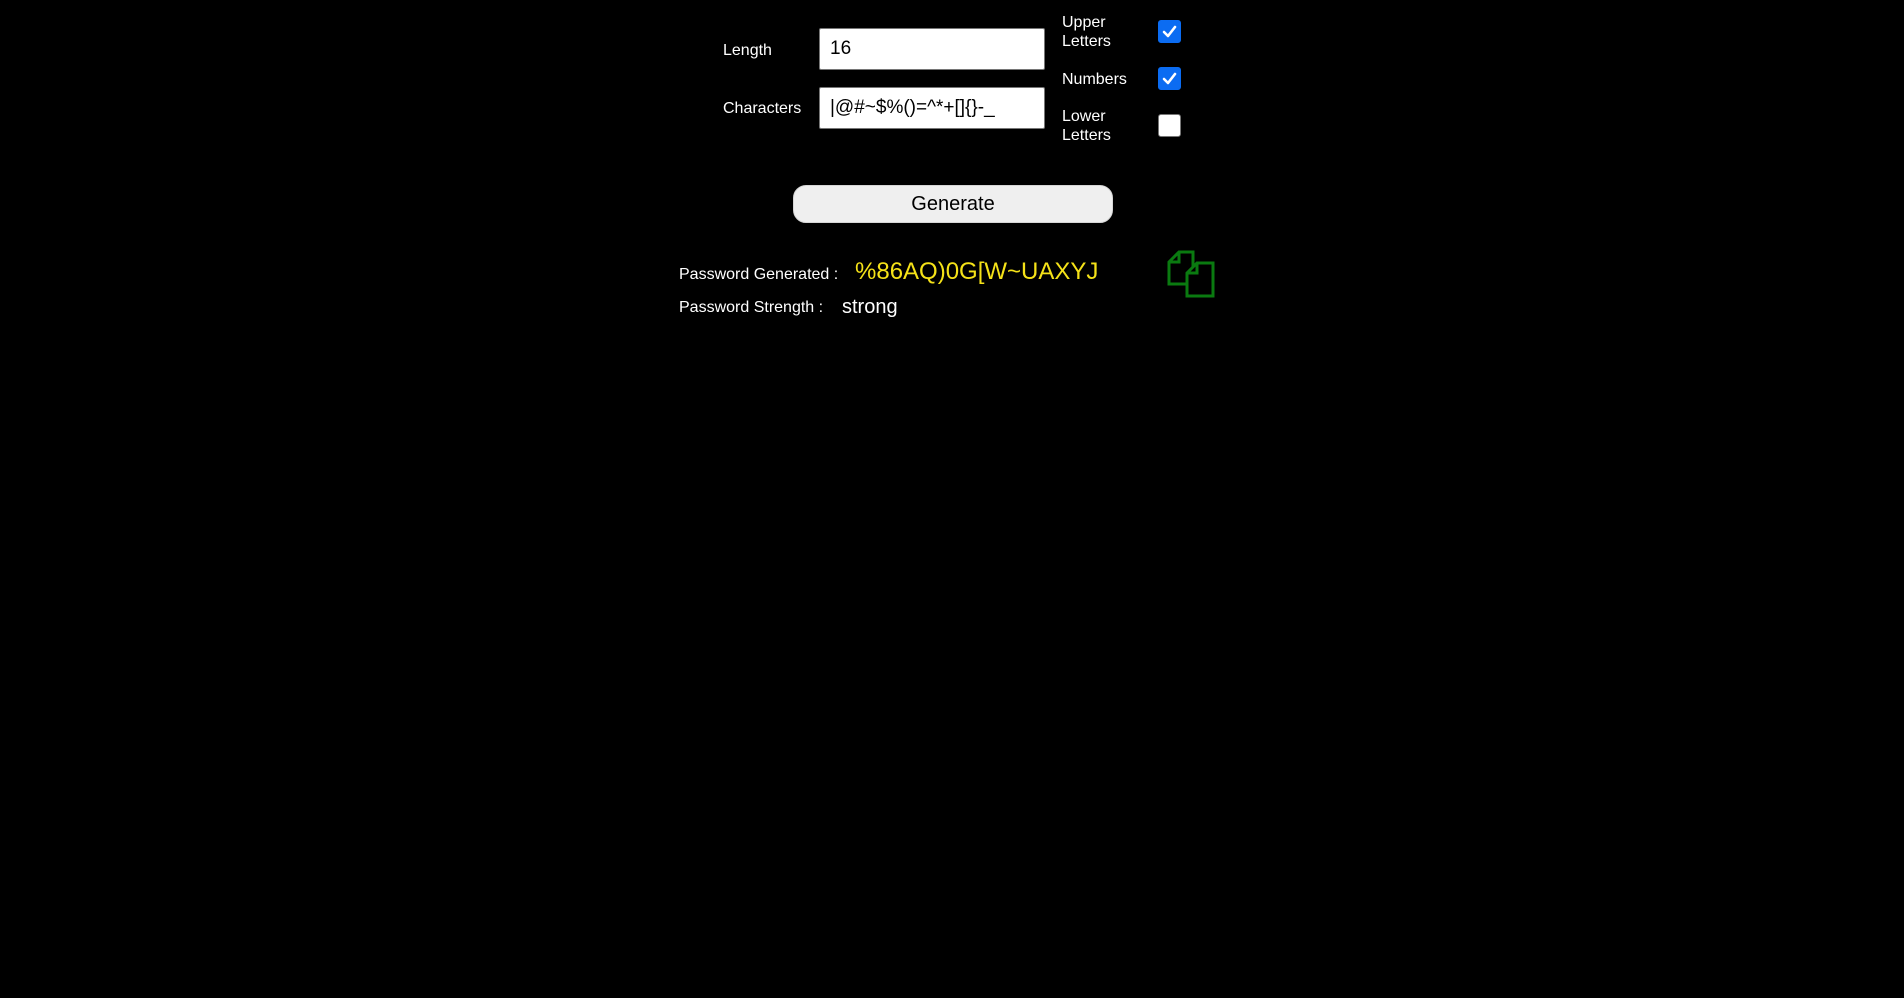 The image size is (1904, 998). I want to click on length-input, so click(932, 49).